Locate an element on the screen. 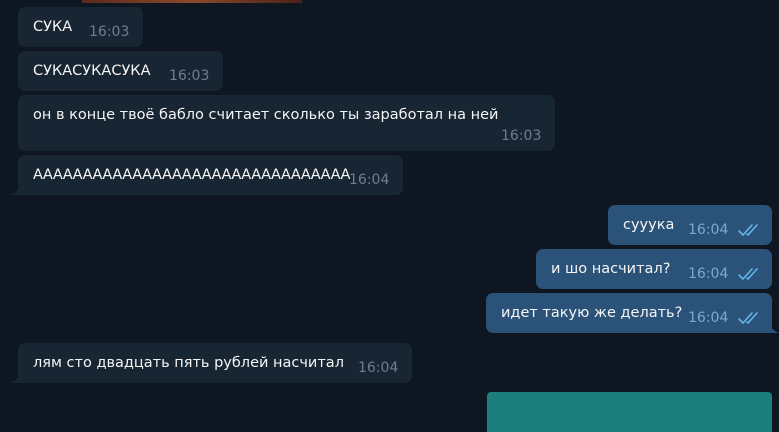 The image size is (779, 432). message-bubble-outgoing: и шо насчитал? 16:04 is located at coordinates (654, 269).